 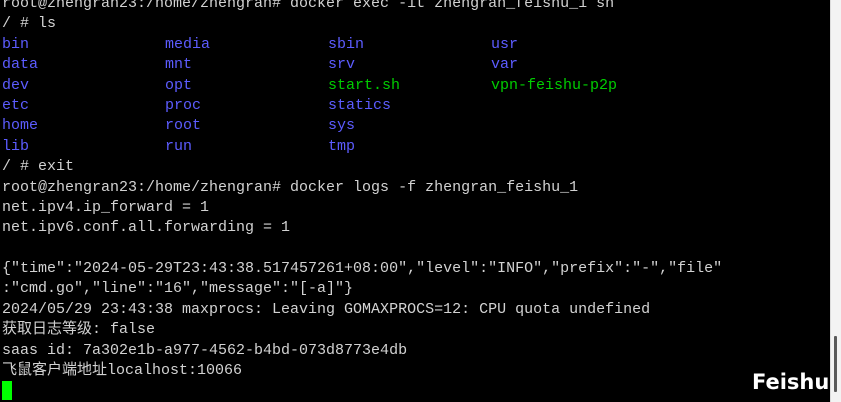 What do you see at coordinates (38, 167) in the screenshot?
I see `terminal-line: / # exit` at bounding box center [38, 167].